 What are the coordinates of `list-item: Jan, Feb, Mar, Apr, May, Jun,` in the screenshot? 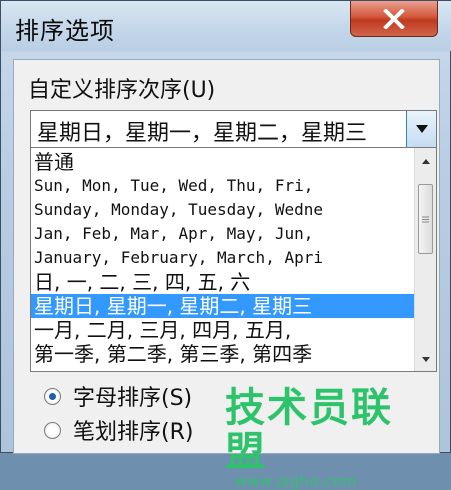 It's located at (222, 234).